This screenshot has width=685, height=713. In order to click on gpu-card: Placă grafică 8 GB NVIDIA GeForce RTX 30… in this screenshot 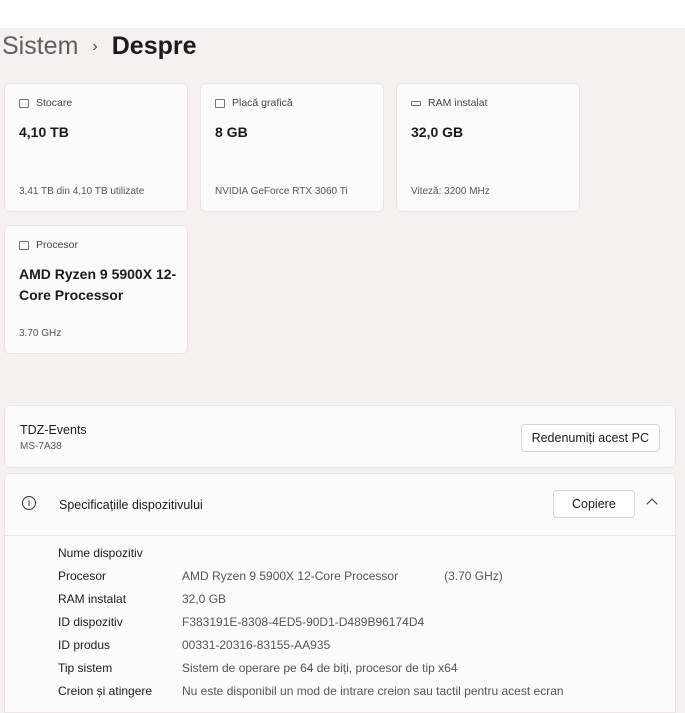, I will do `click(292, 147)`.